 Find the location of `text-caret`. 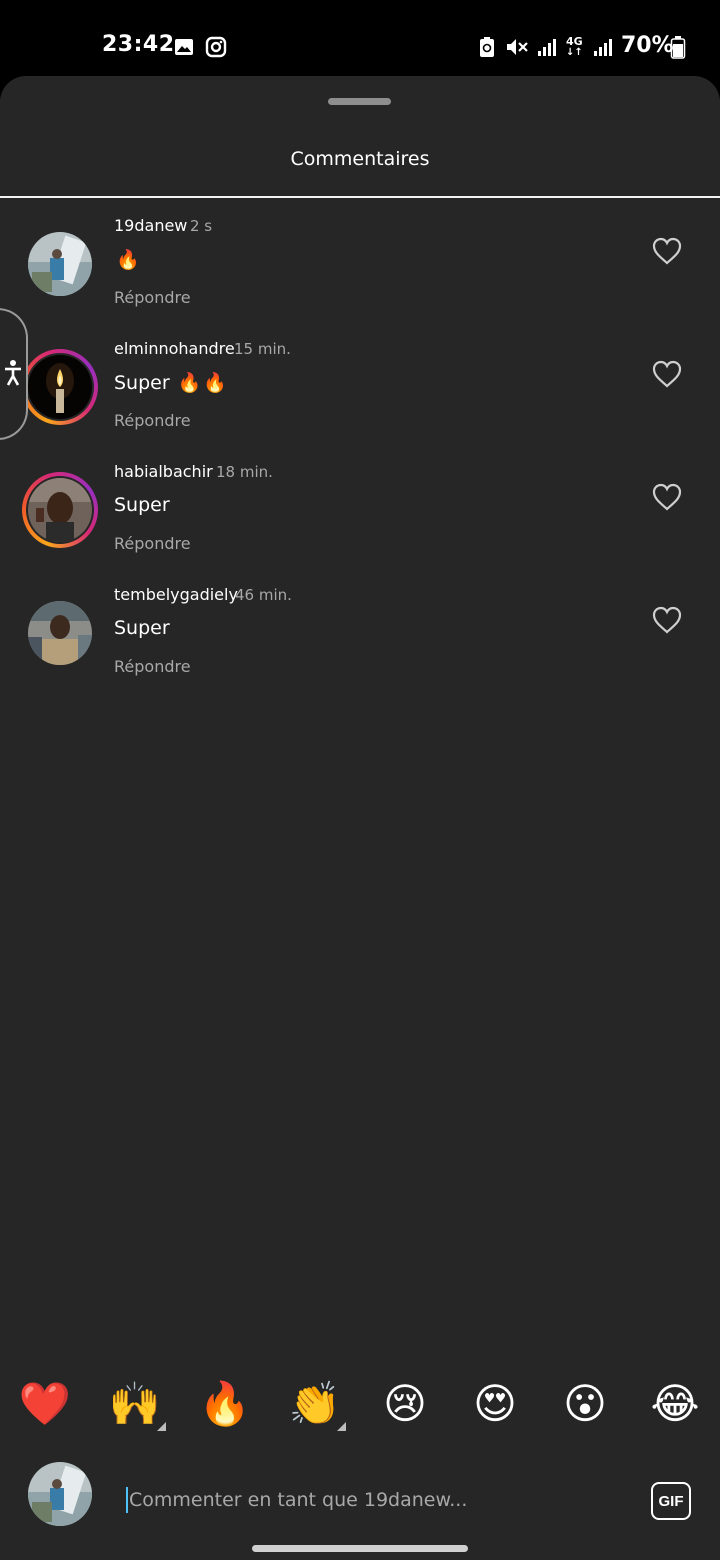

text-caret is located at coordinates (127, 1500).